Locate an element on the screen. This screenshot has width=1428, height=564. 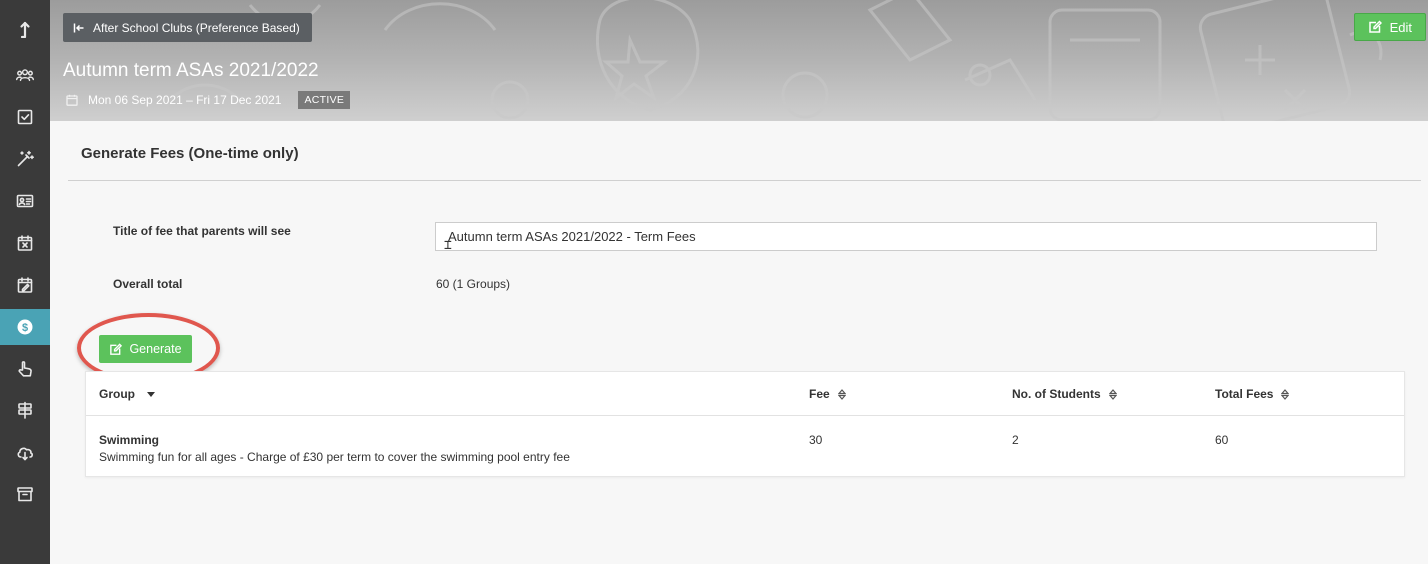
checkbox-icon is located at coordinates (25, 117).